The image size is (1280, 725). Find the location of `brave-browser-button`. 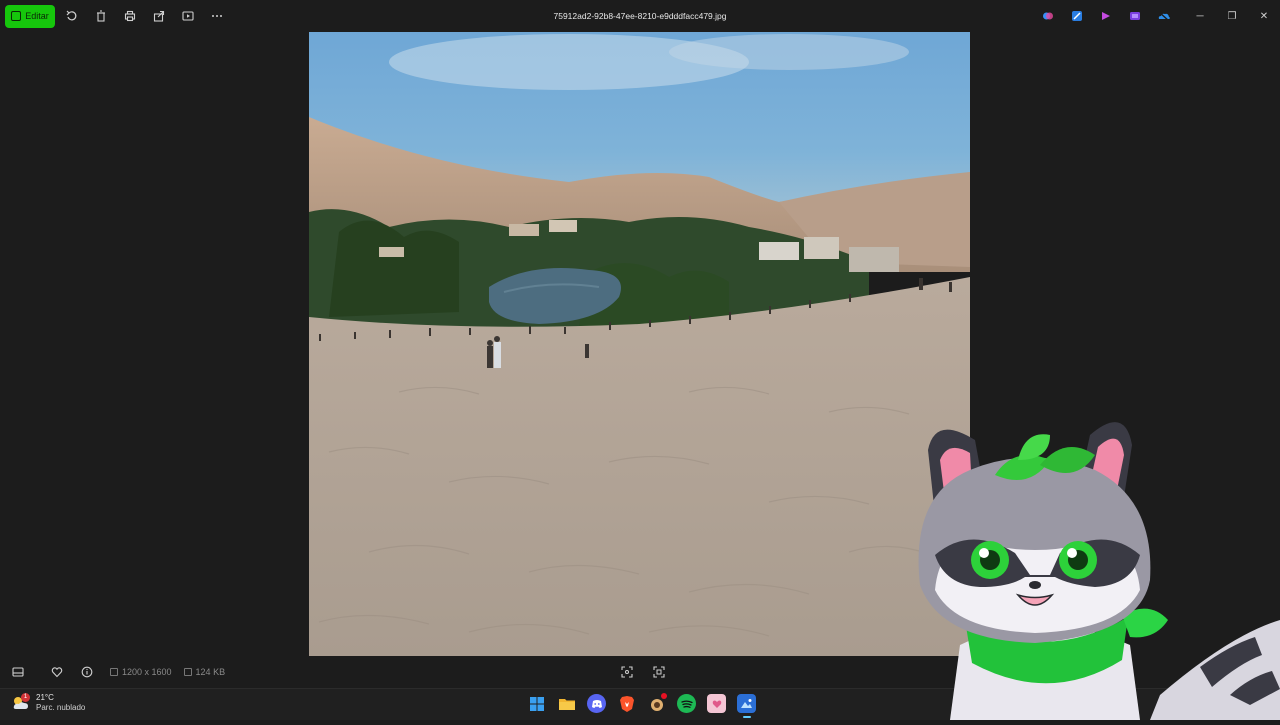

brave-browser-button is located at coordinates (626, 703).